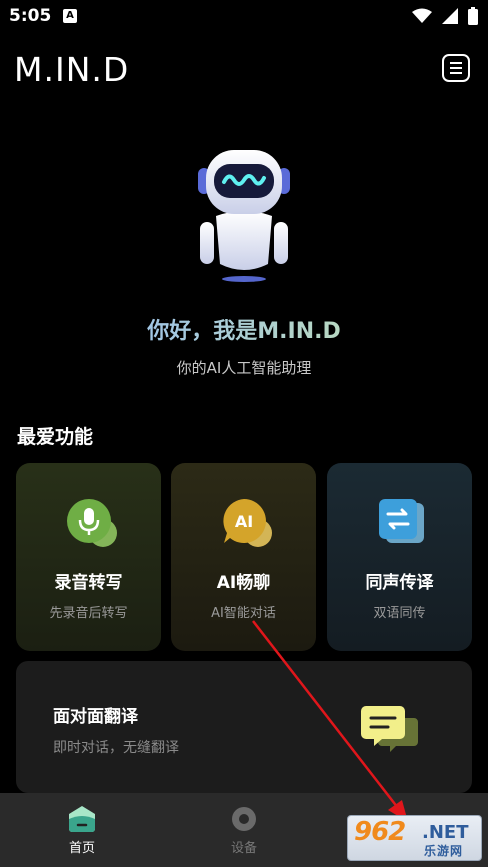 This screenshot has height=867, width=488. What do you see at coordinates (244, 819) in the screenshot?
I see `device-icon` at bounding box center [244, 819].